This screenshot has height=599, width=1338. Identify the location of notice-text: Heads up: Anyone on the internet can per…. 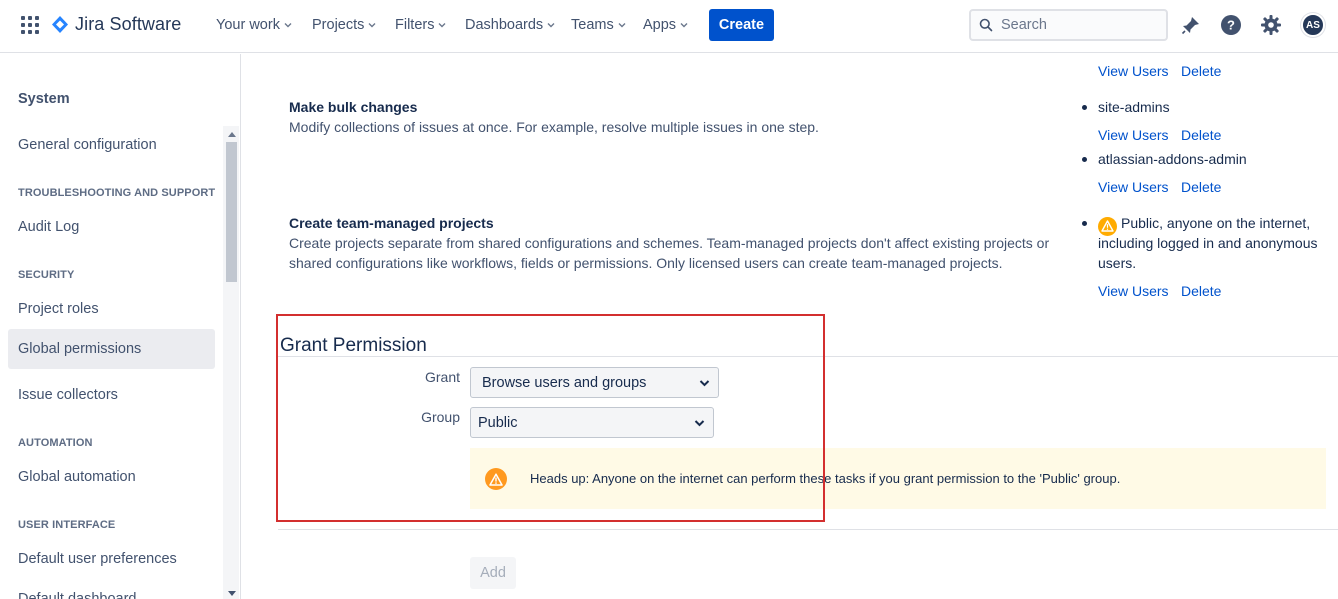
(825, 478).